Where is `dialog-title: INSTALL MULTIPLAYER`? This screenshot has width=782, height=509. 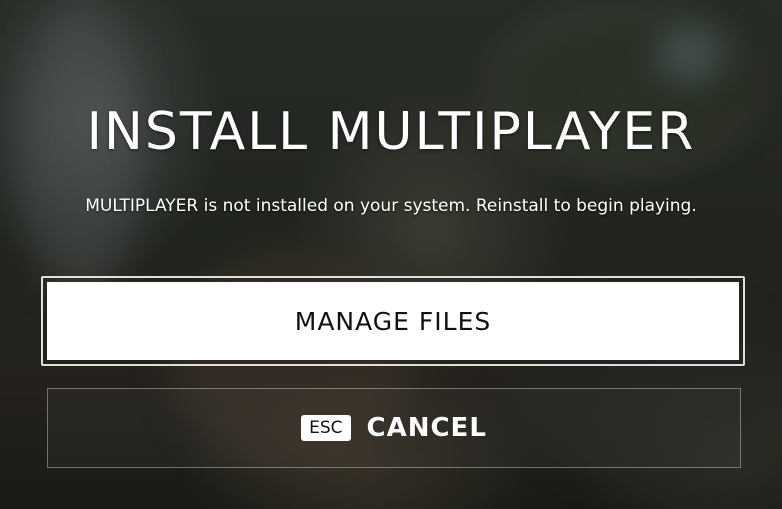
dialog-title: INSTALL MULTIPLAYER is located at coordinates (391, 132).